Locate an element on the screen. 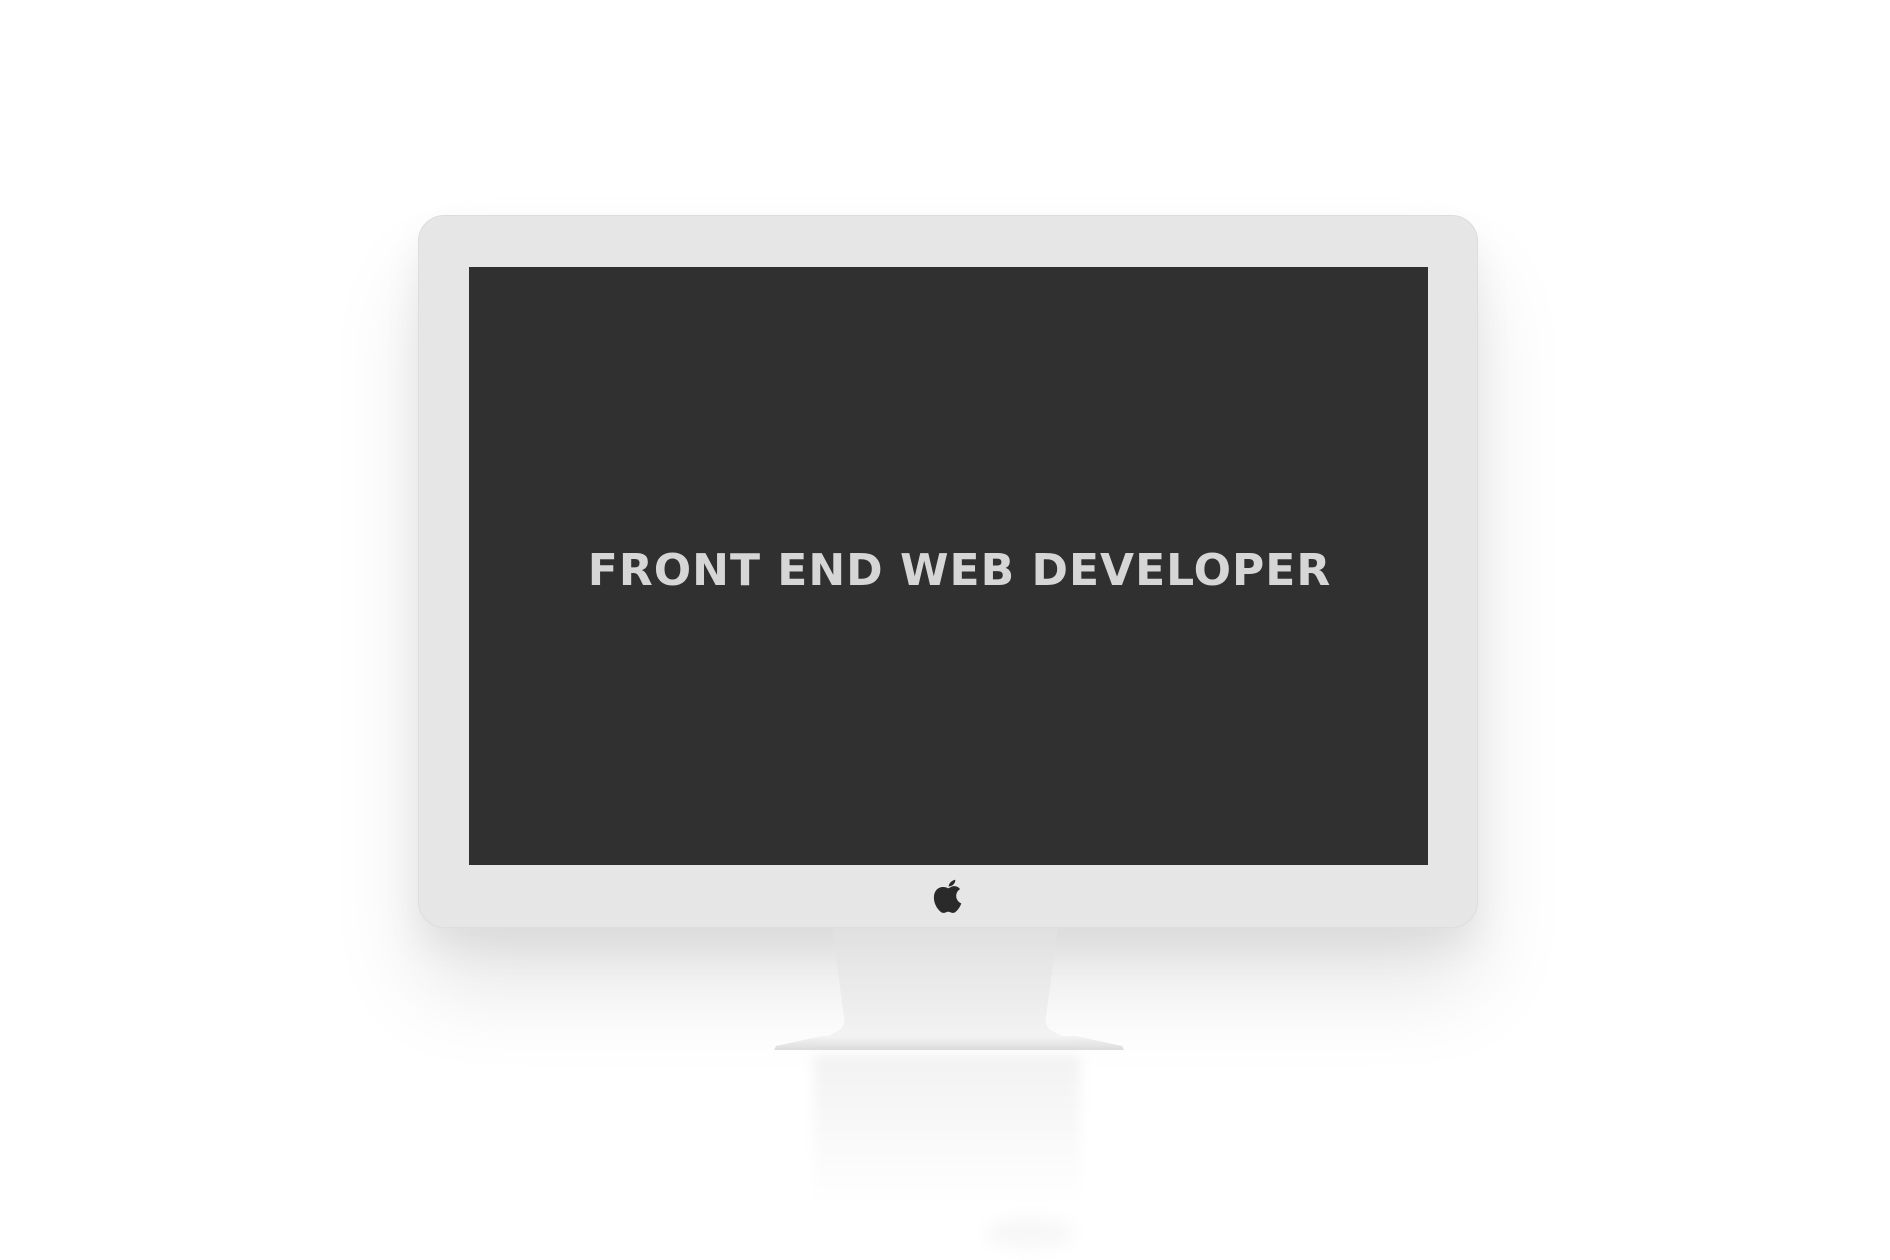  apple-logo-icon is located at coordinates (948, 896).